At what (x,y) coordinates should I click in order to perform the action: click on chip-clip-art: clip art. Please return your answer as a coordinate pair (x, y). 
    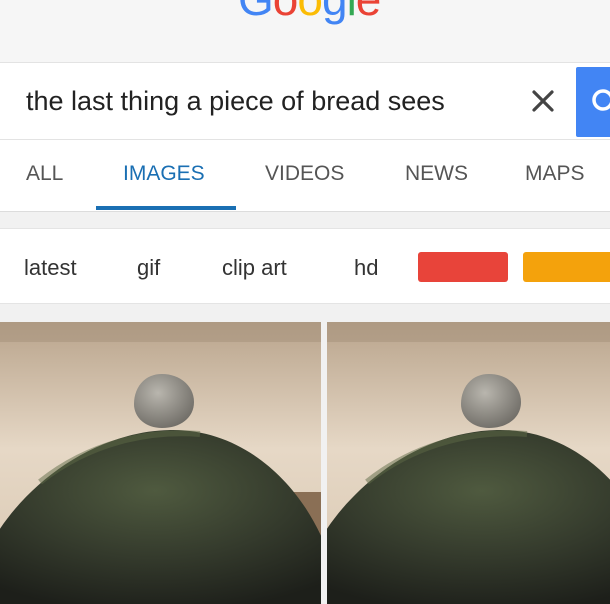
    Looking at the image, I should click on (254, 268).